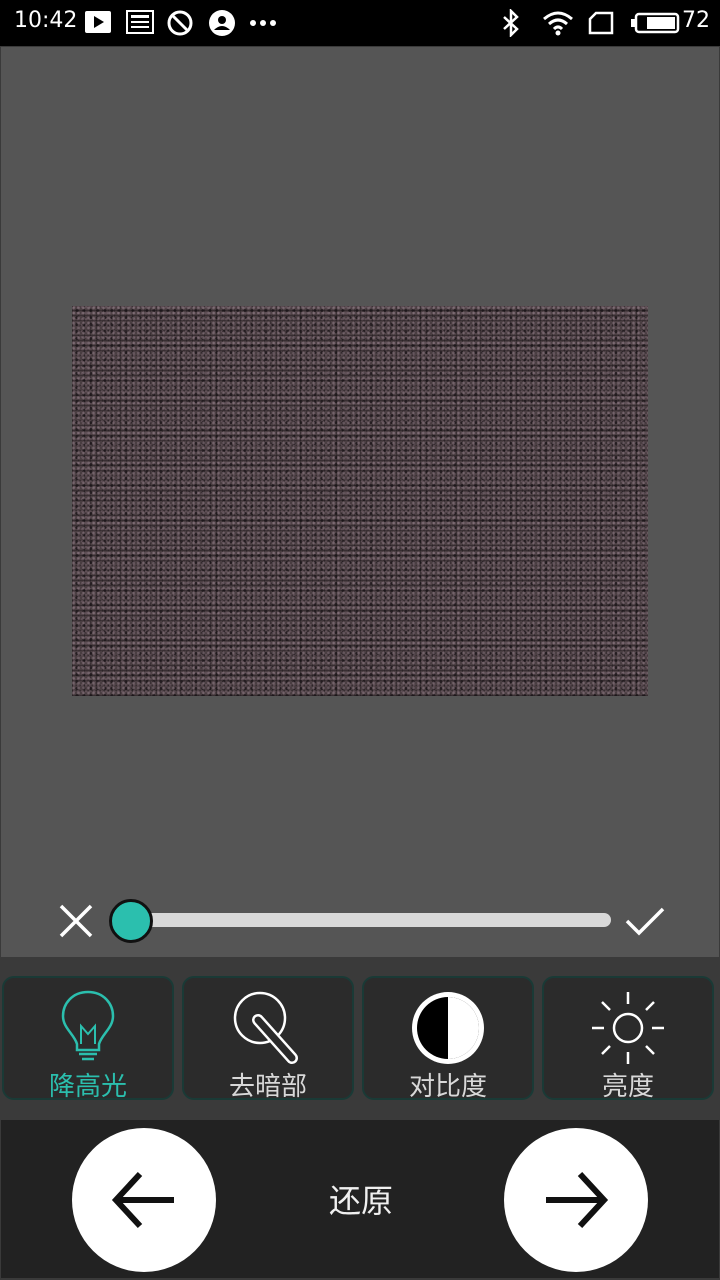 The width and height of the screenshot is (720, 1280). What do you see at coordinates (360, 23) in the screenshot?
I see `status-bar: 10:42 72` at bounding box center [360, 23].